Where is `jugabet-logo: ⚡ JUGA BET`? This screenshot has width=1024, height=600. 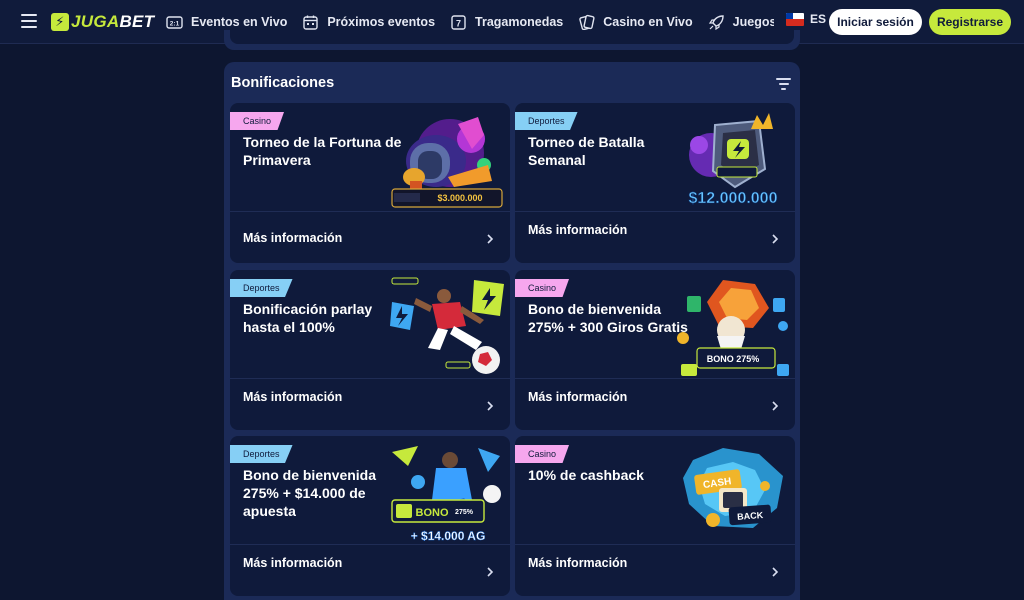
jugabet-logo: ⚡ JUGA BET is located at coordinates (102, 22).